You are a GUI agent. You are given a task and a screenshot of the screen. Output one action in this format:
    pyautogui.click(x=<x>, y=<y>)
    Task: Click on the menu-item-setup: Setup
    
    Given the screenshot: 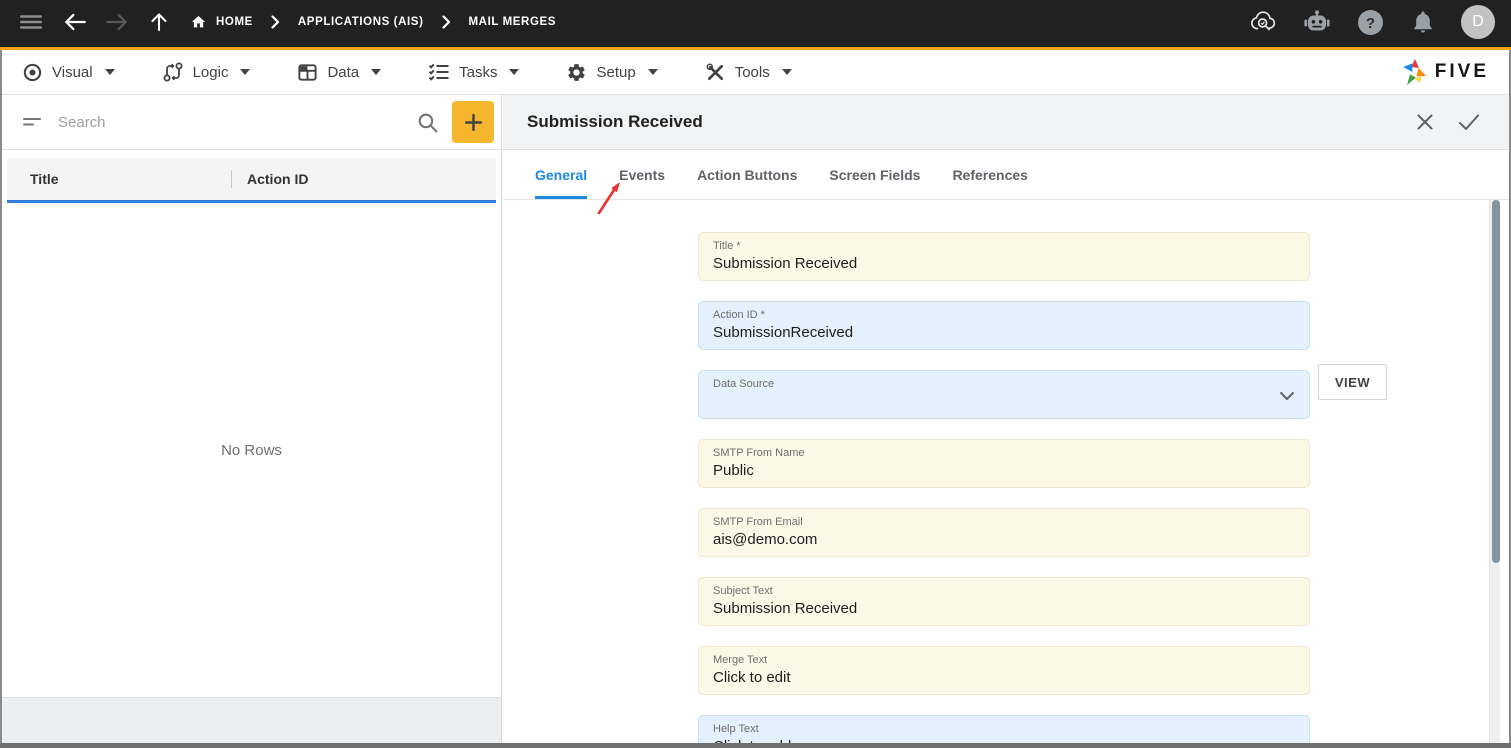 What is the action you would take?
    pyautogui.click(x=612, y=72)
    